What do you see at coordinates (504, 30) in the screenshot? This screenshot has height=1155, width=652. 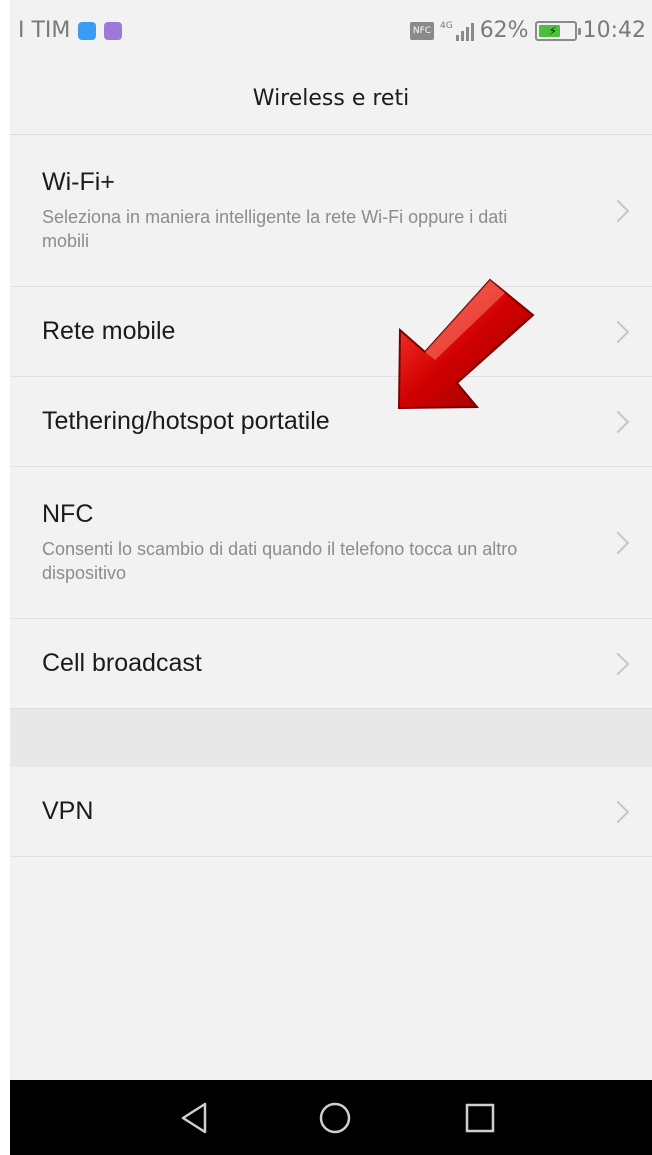 I see `battery-percent: 62%` at bounding box center [504, 30].